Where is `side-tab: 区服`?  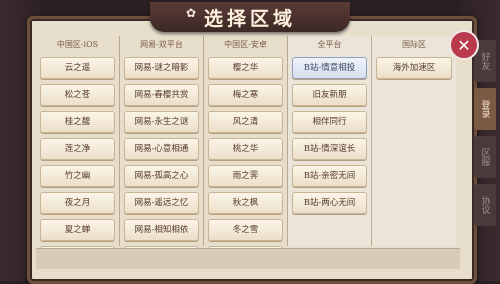
side-tab: 区服 is located at coordinates (485, 157).